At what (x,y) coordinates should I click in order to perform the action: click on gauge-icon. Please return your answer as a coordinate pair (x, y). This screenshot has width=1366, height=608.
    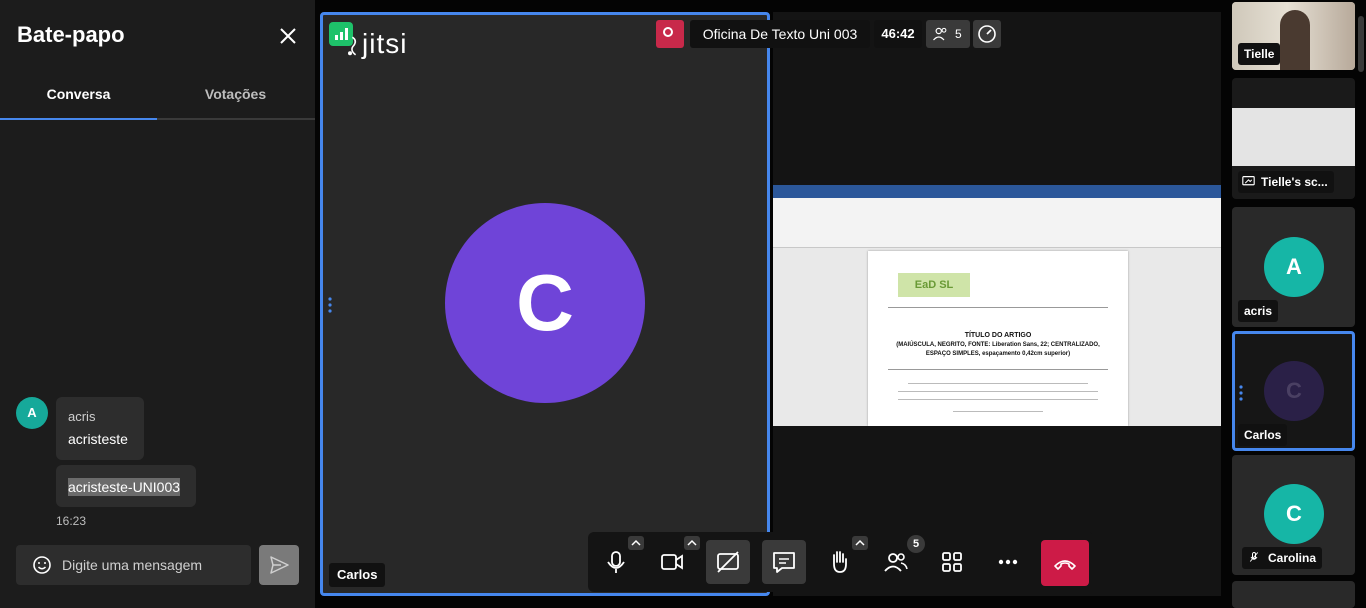
    Looking at the image, I should click on (987, 34).